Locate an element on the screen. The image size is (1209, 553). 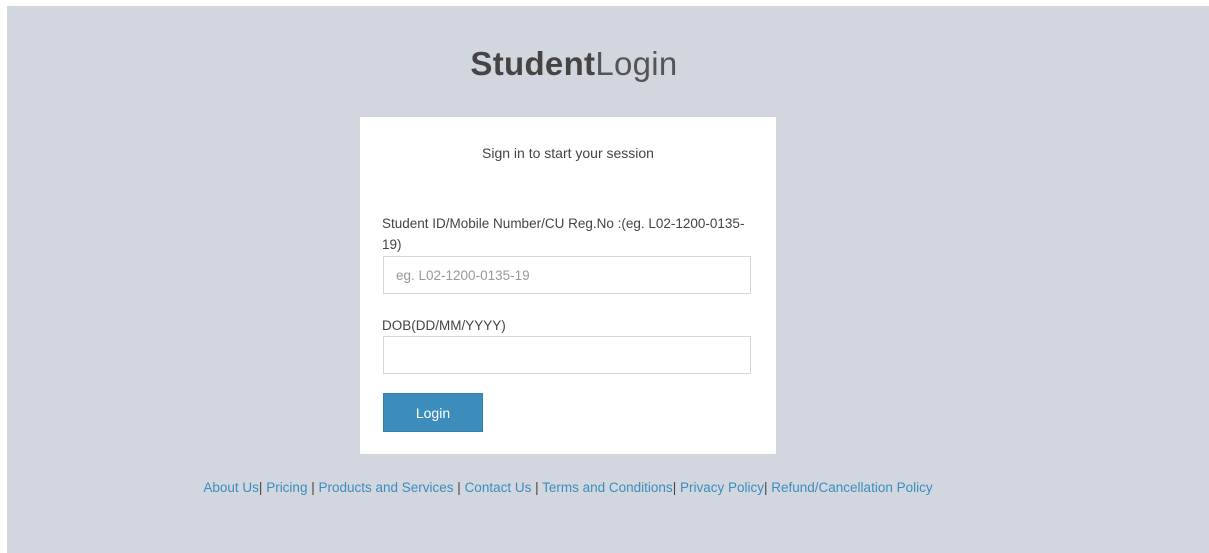
student-id-input is located at coordinates (567, 275).